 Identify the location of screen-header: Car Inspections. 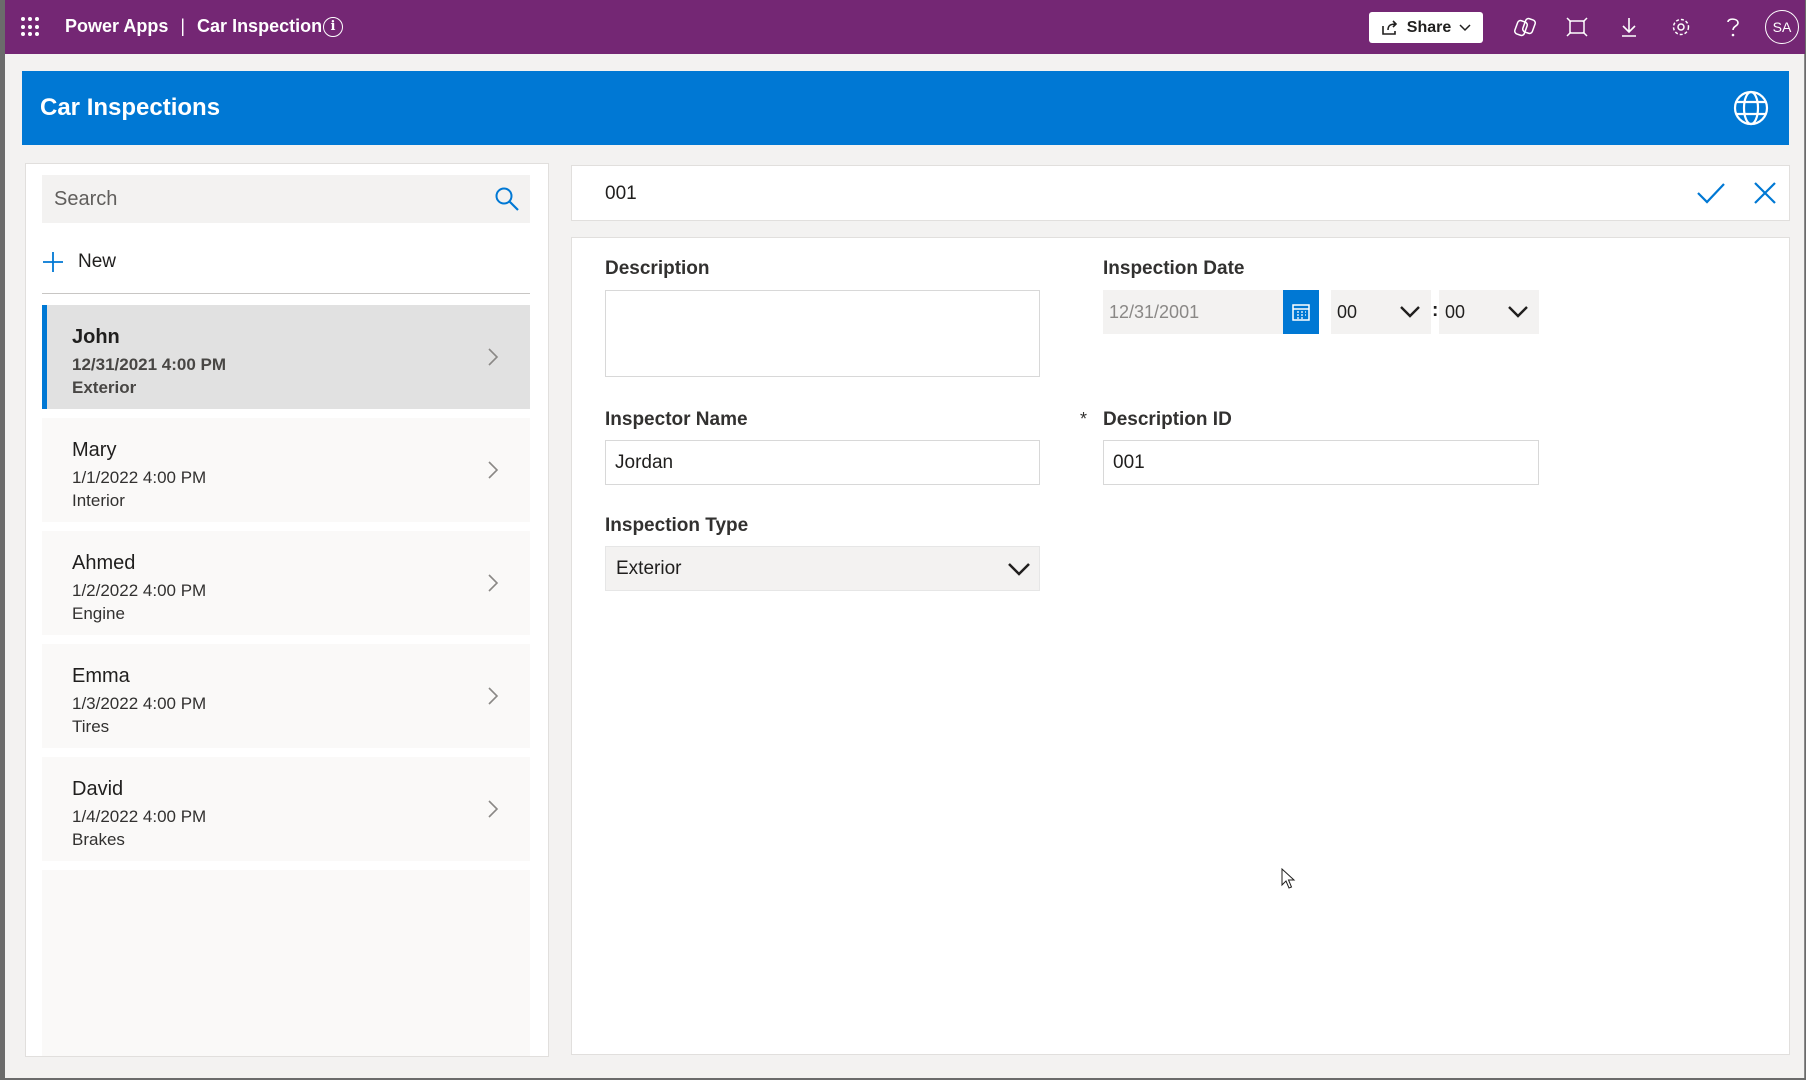
(905, 108).